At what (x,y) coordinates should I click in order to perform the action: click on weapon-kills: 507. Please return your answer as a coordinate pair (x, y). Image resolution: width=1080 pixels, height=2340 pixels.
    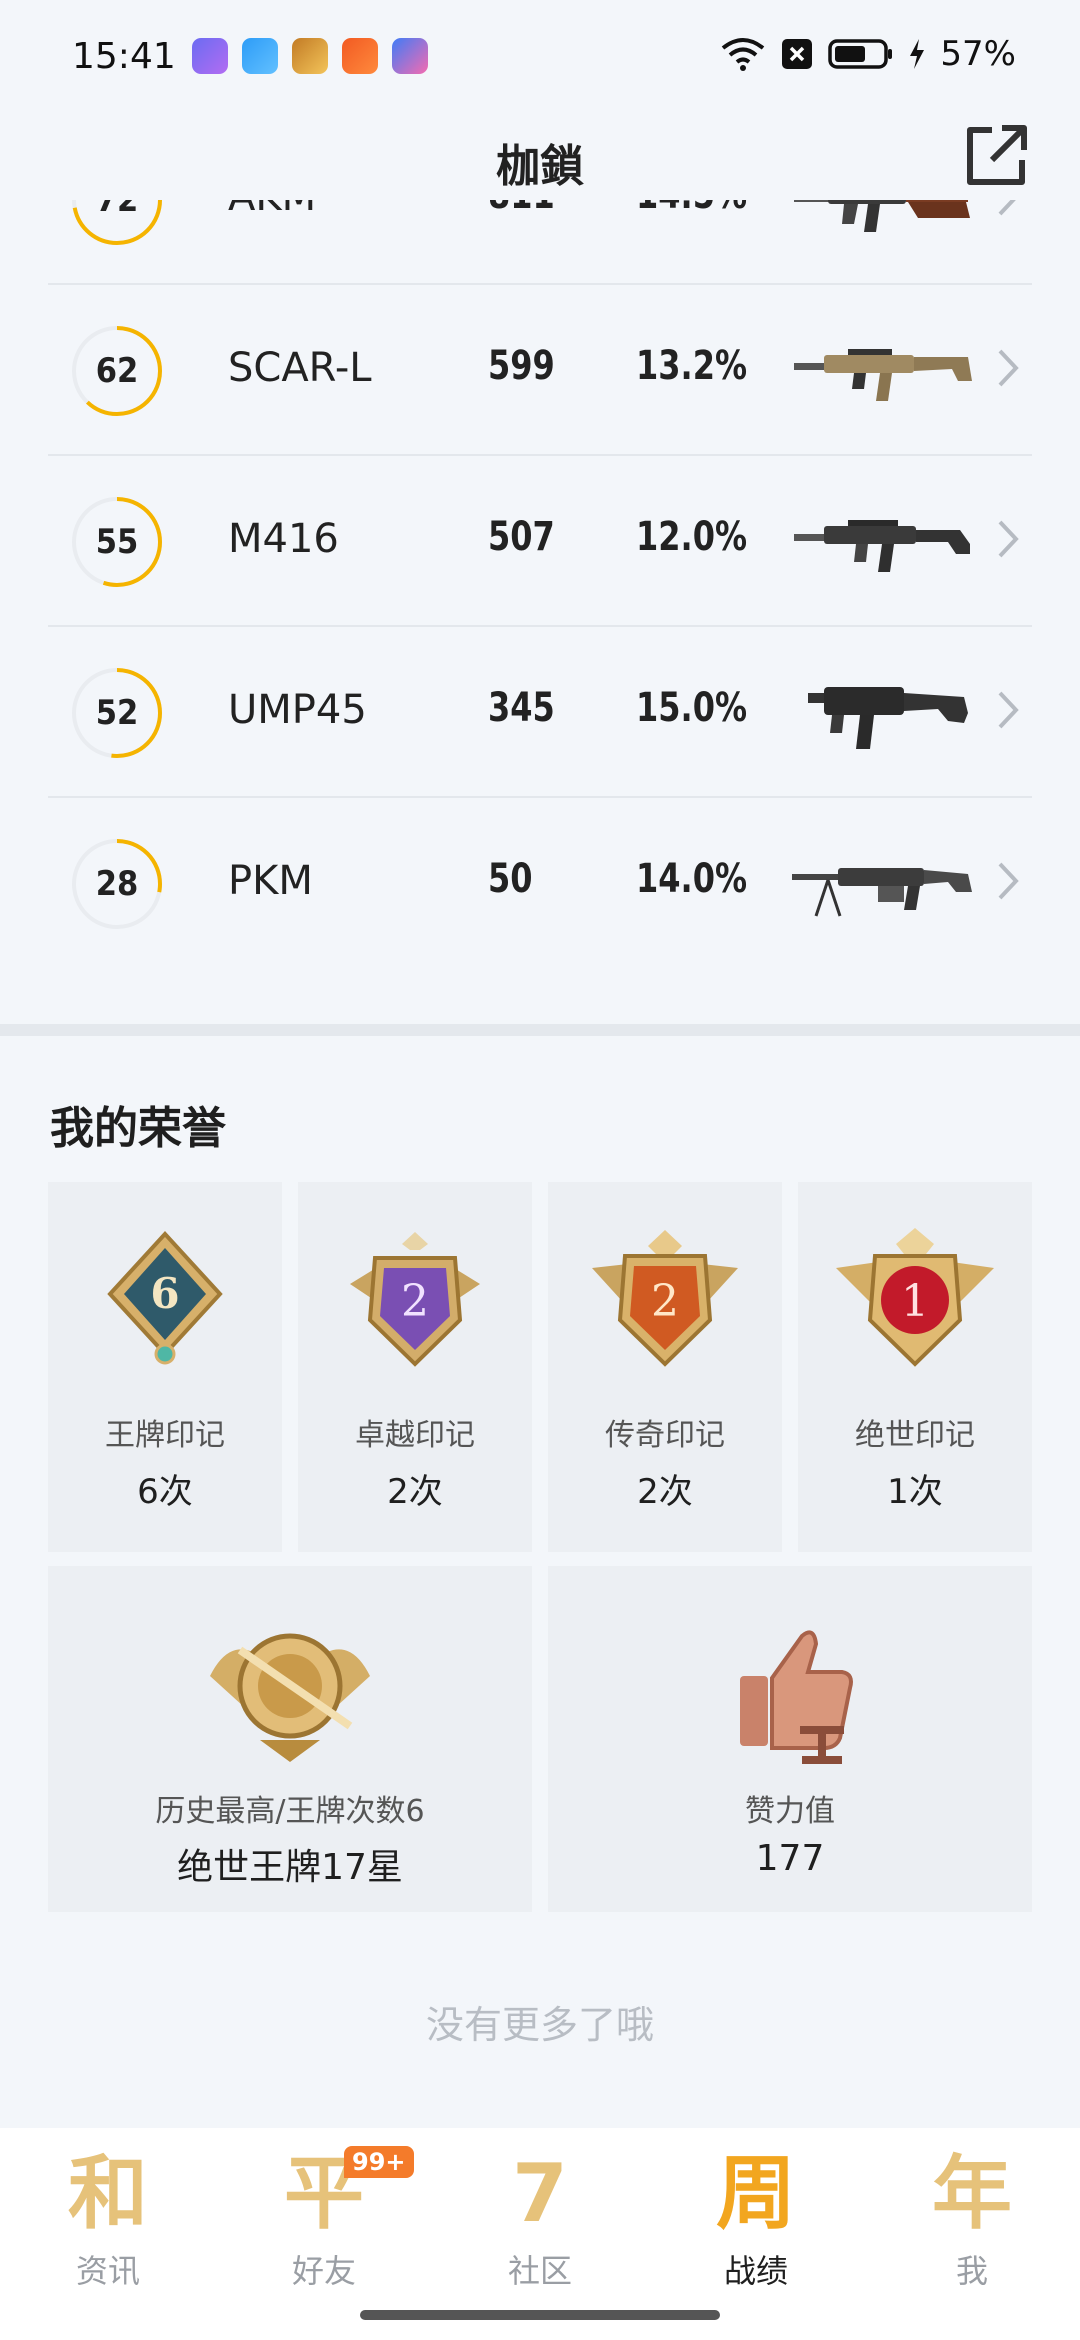
    Looking at the image, I should click on (521, 537).